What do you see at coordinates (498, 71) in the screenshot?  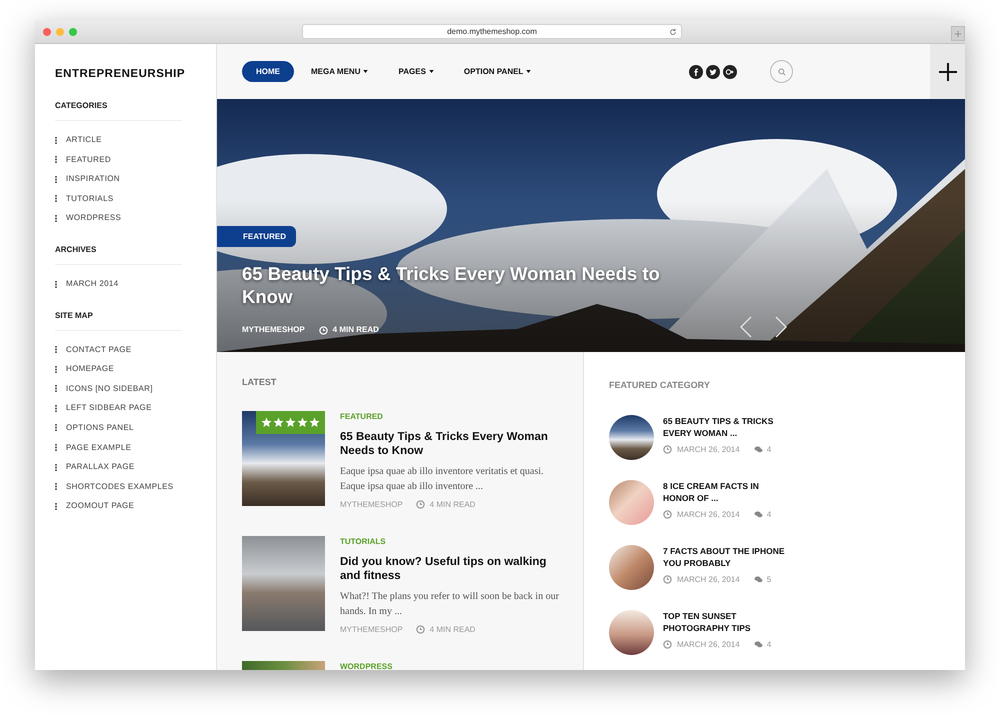 I see `nav-link: OPTION PANEL` at bounding box center [498, 71].